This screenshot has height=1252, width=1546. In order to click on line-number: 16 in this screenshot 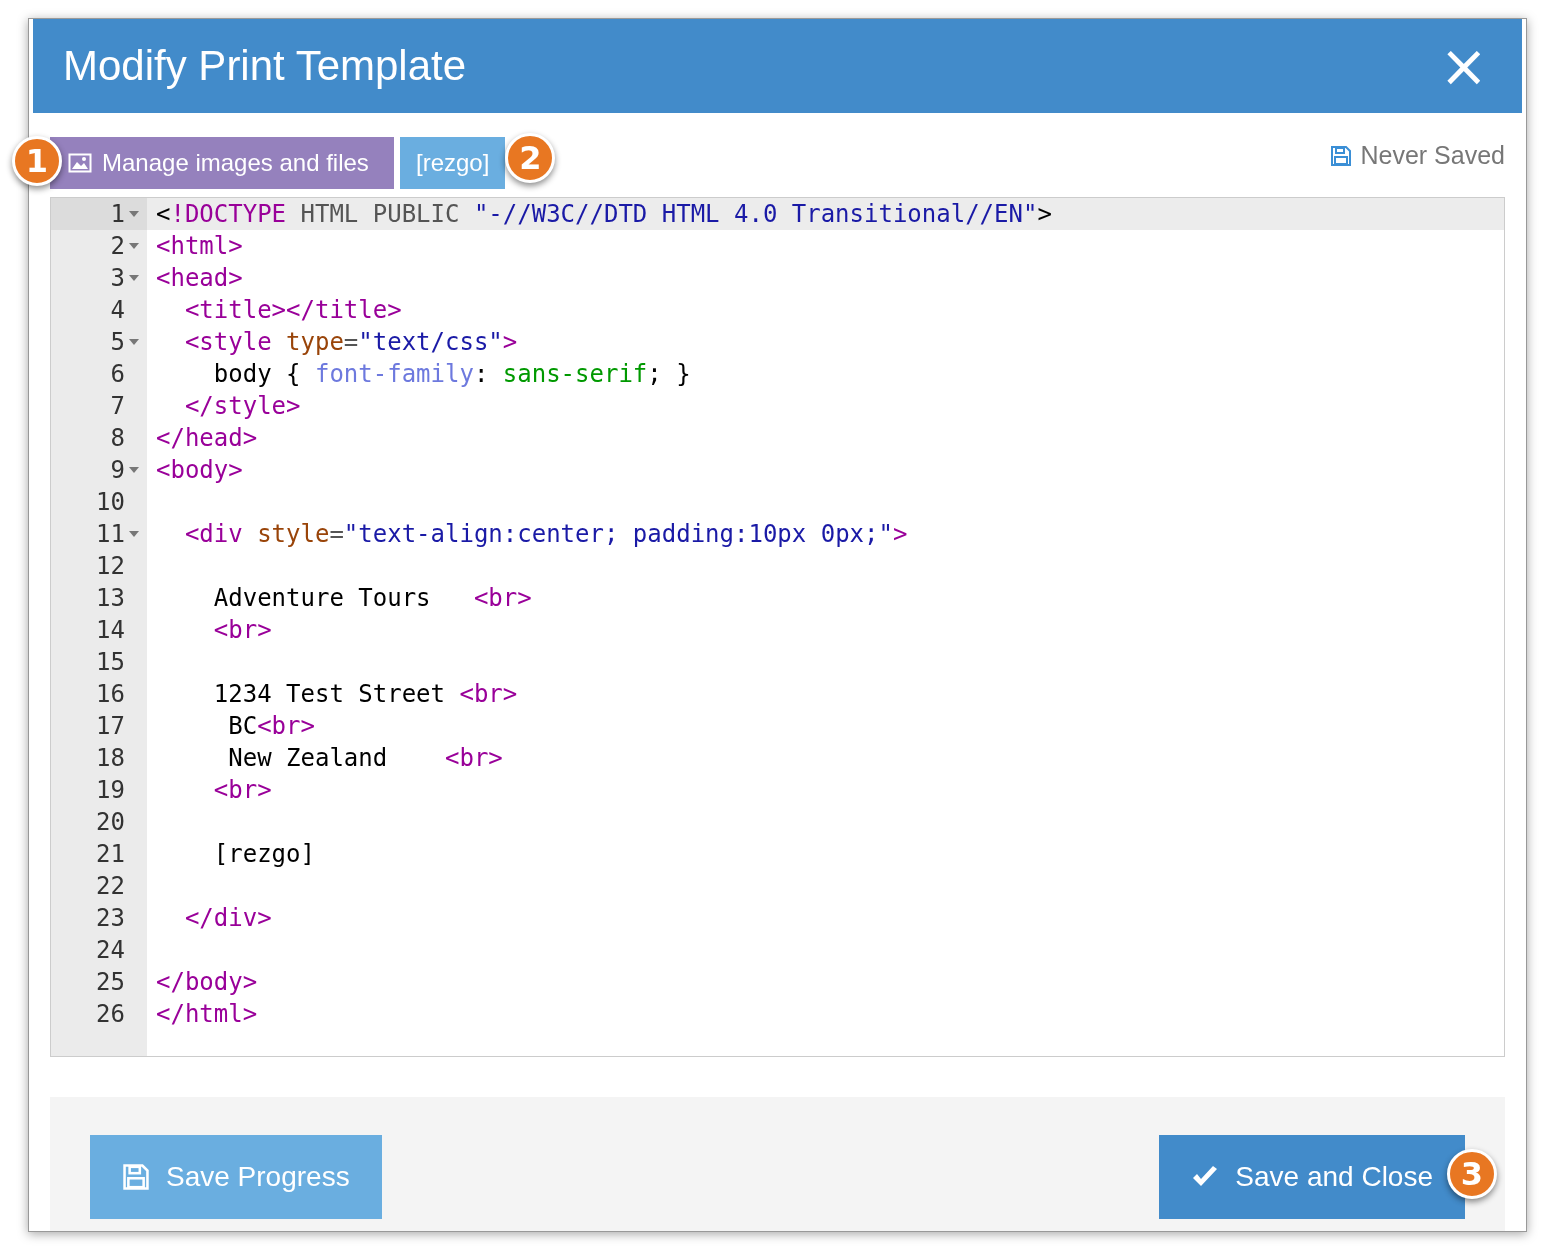, I will do `click(110, 694)`.